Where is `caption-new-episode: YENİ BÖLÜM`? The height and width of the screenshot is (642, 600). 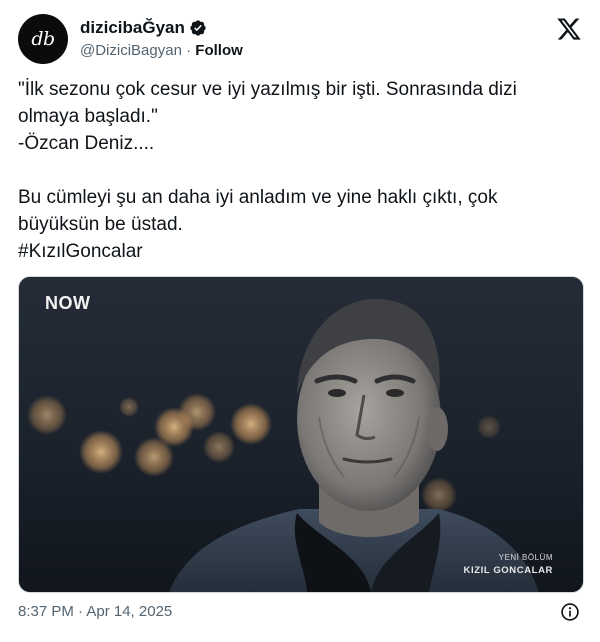 caption-new-episode: YENİ BÖLÜM is located at coordinates (525, 557).